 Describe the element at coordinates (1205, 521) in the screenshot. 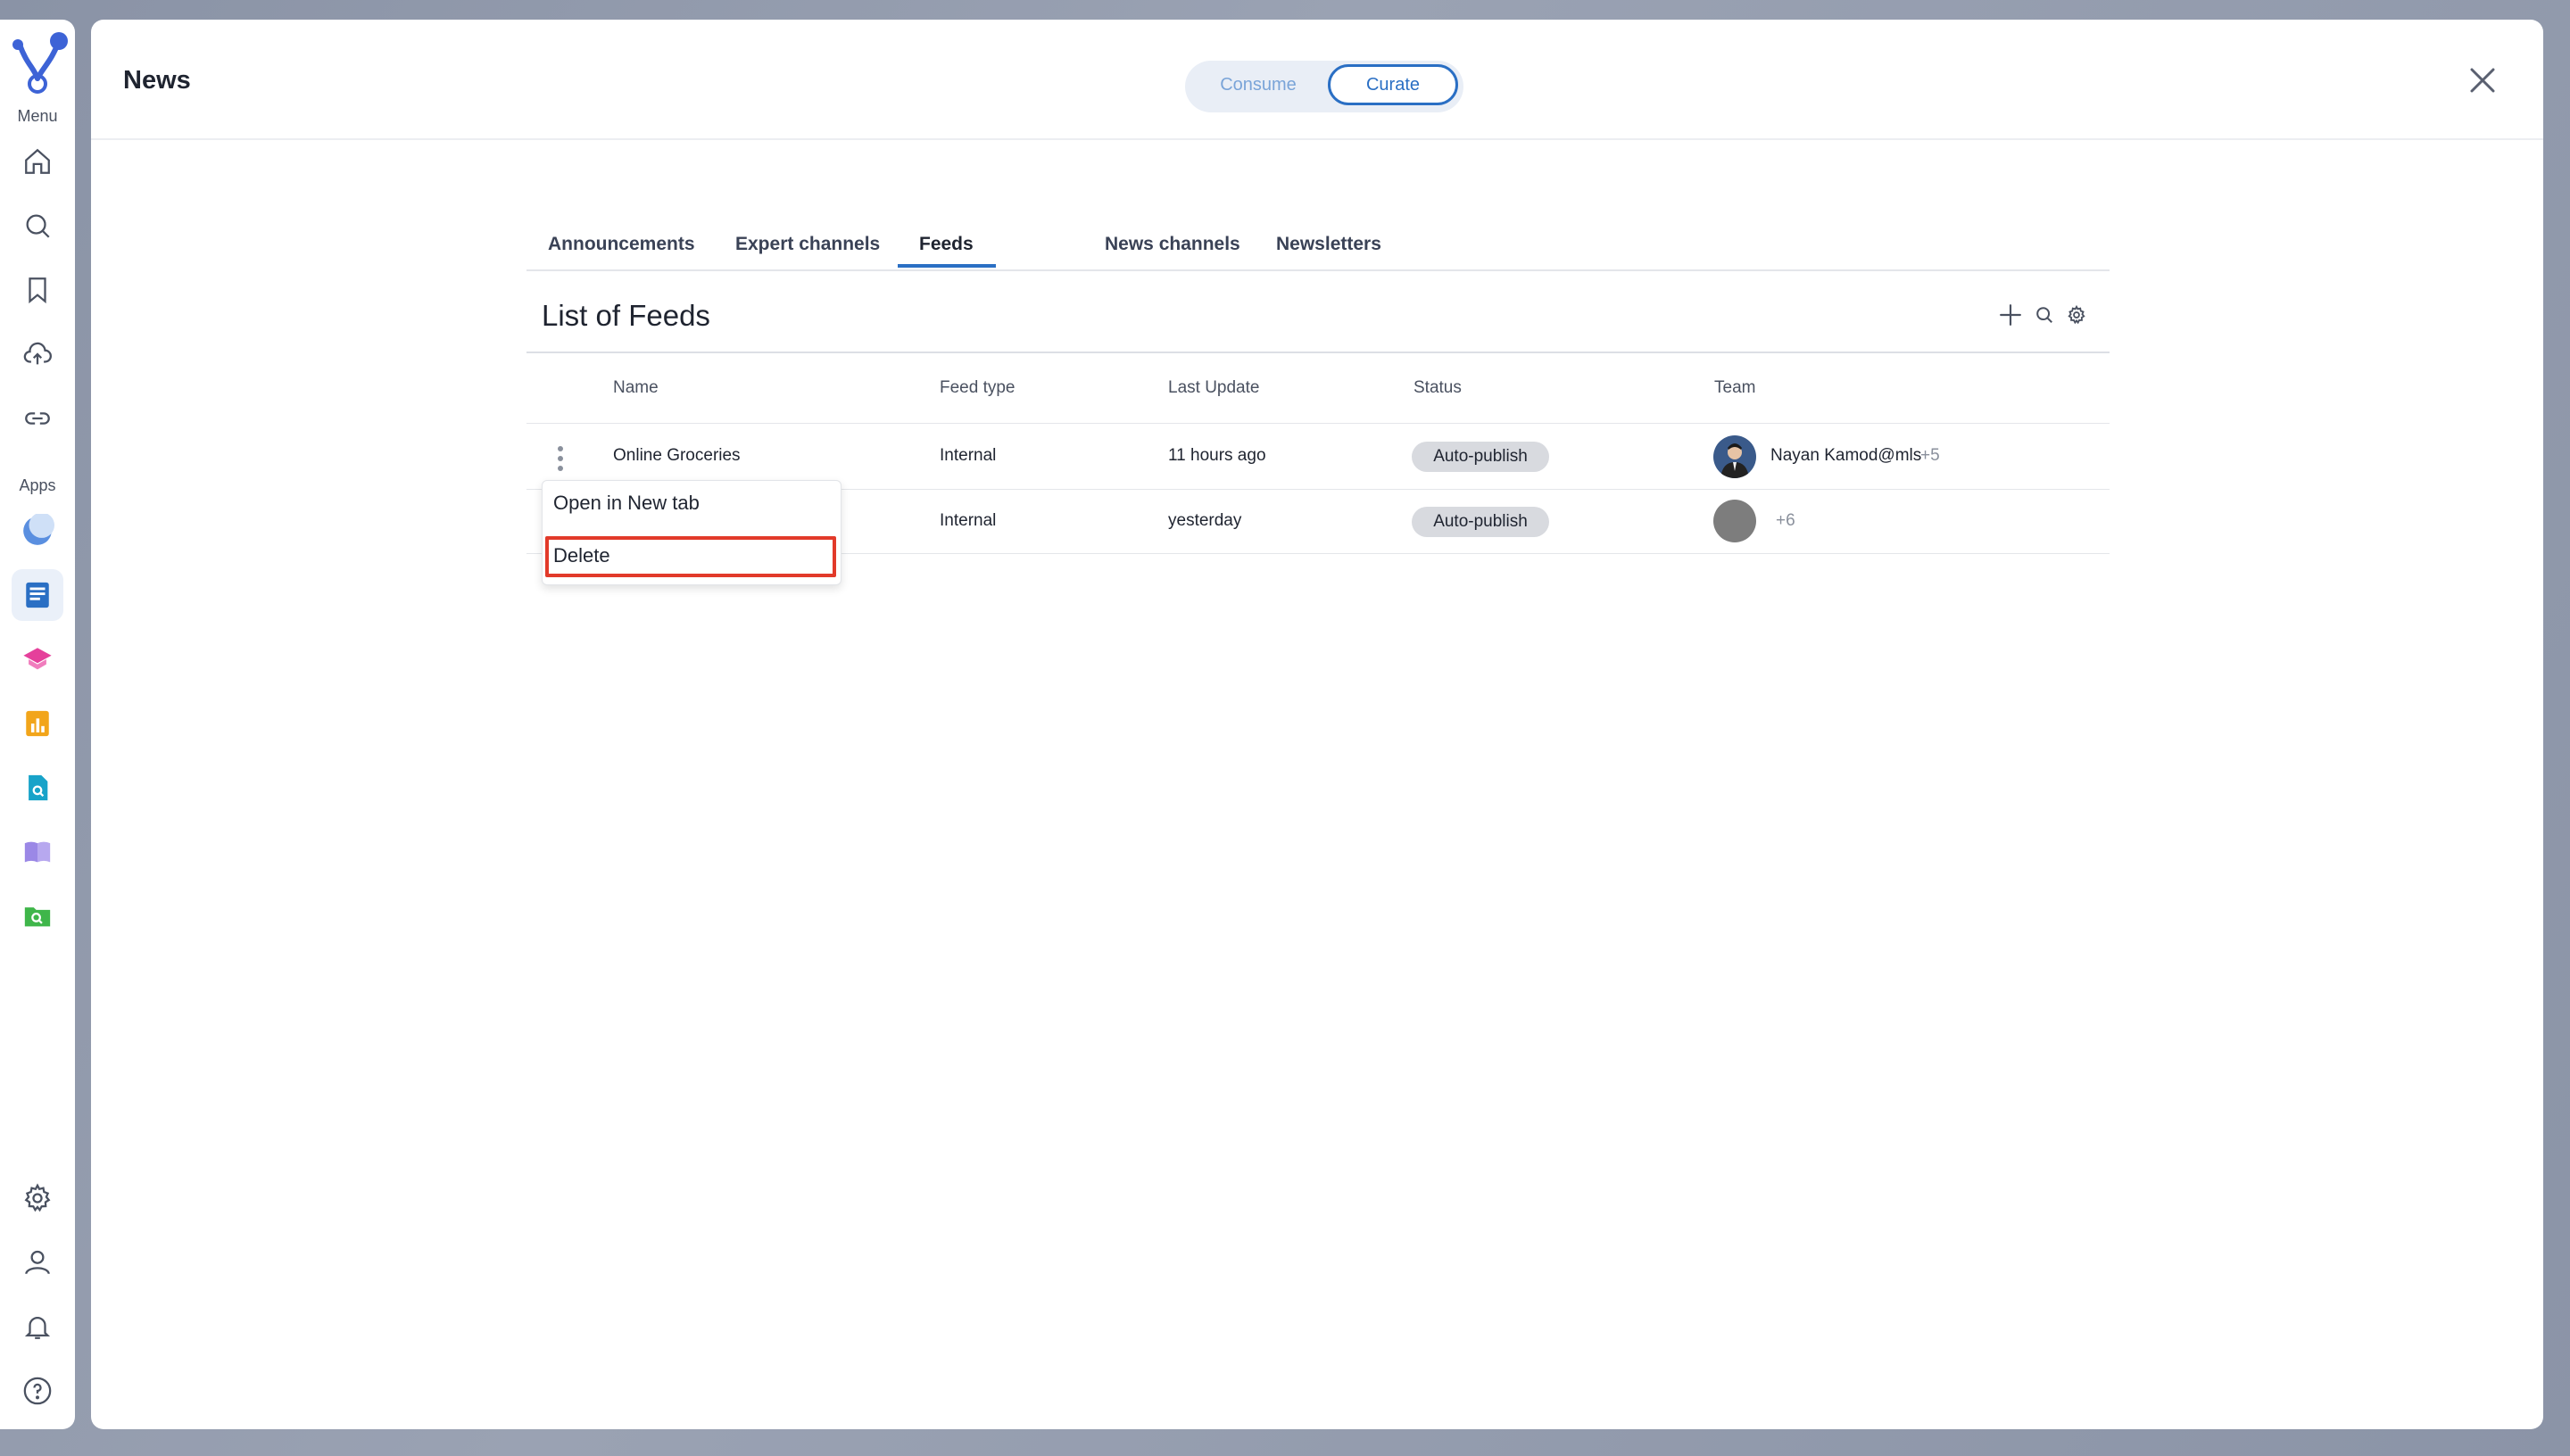

I see `last-update: yesterday` at that location.